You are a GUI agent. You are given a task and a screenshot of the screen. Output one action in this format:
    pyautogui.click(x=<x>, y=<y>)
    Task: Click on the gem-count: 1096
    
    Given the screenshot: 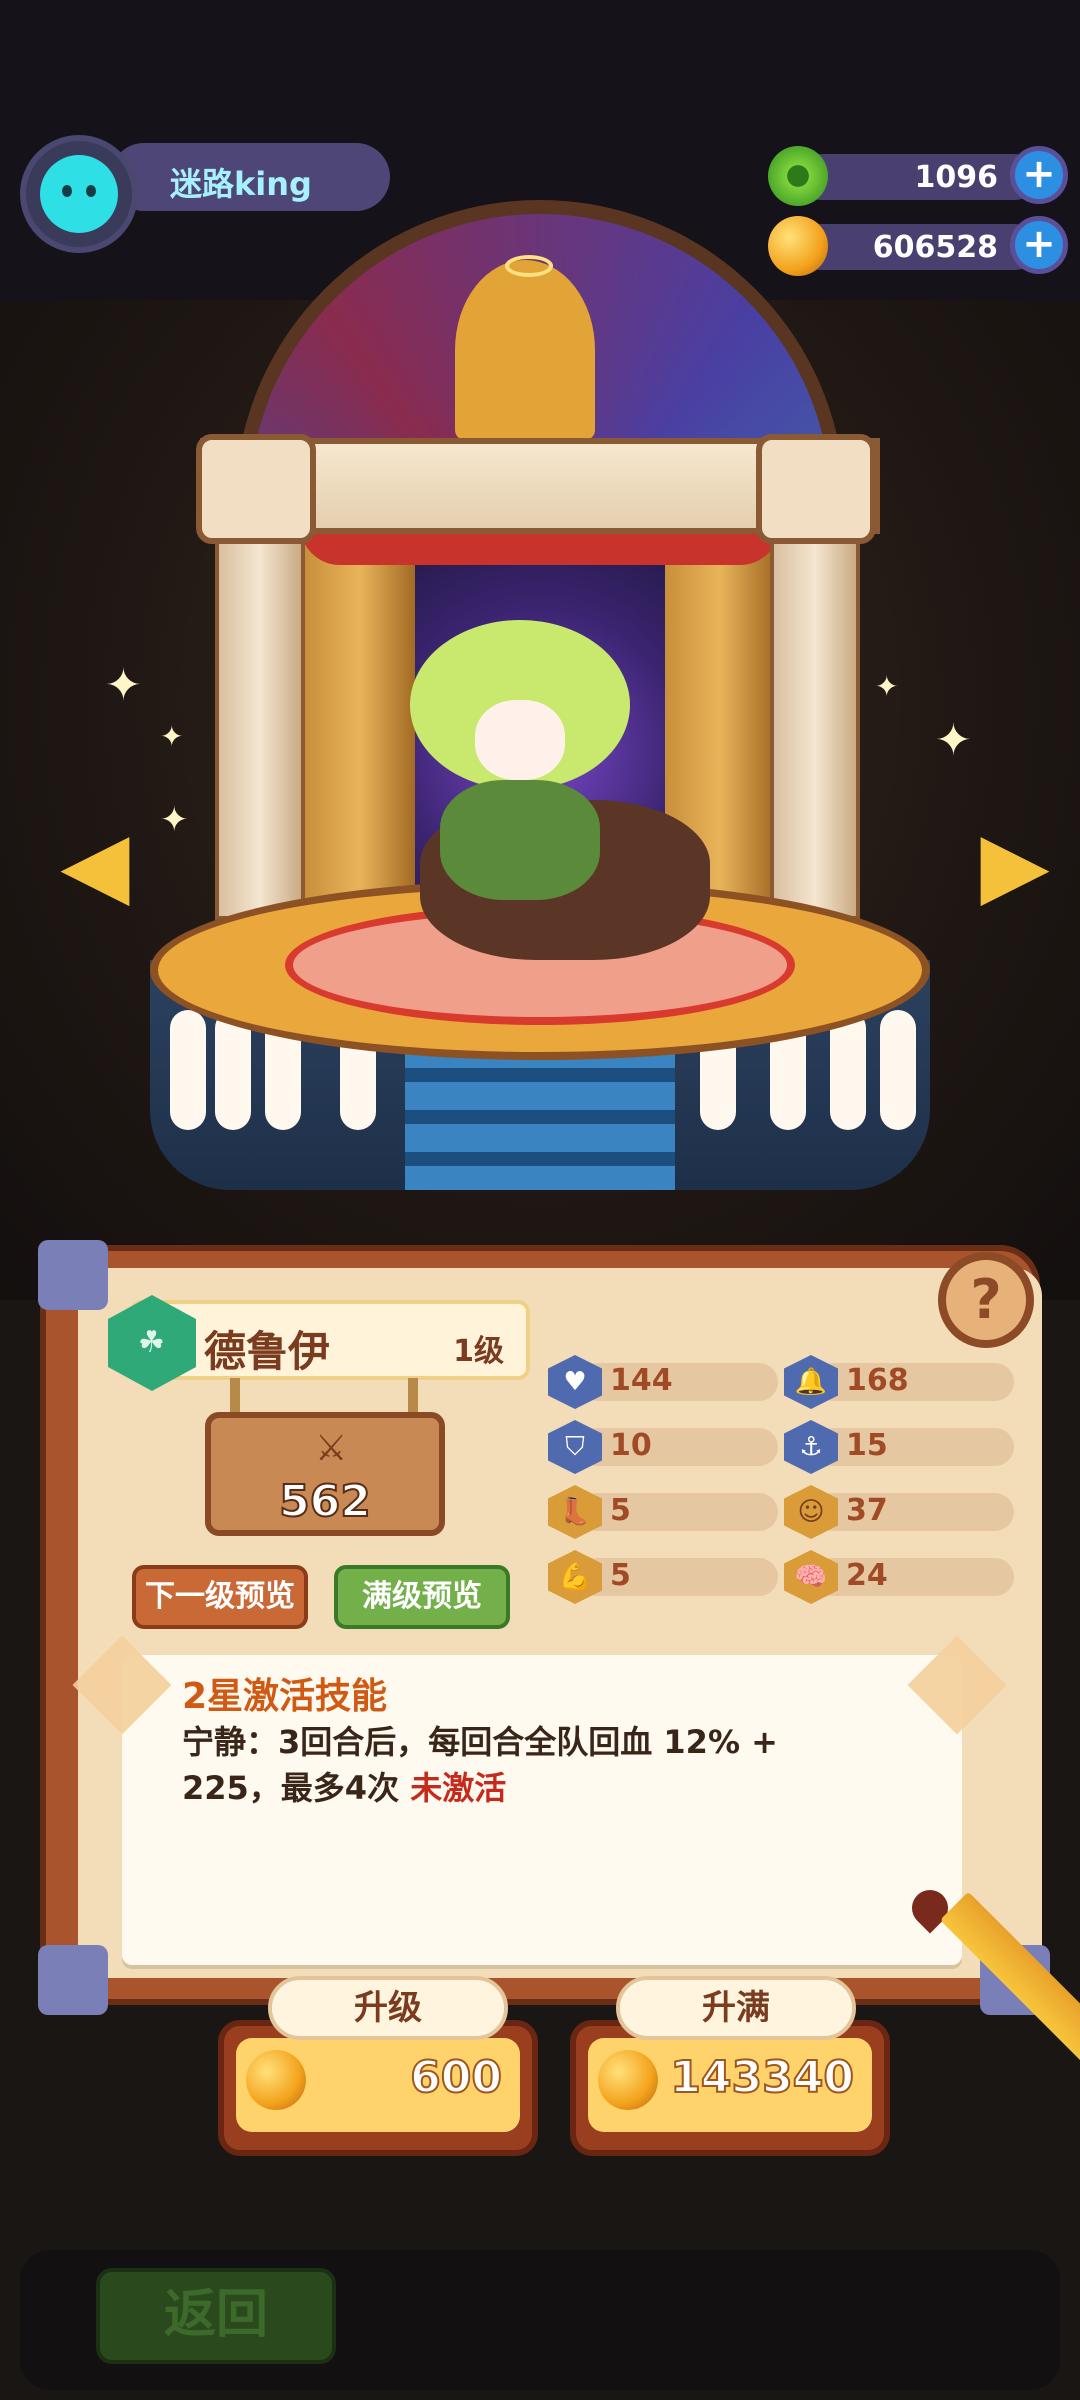 What is the action you would take?
    pyautogui.click(x=956, y=177)
    